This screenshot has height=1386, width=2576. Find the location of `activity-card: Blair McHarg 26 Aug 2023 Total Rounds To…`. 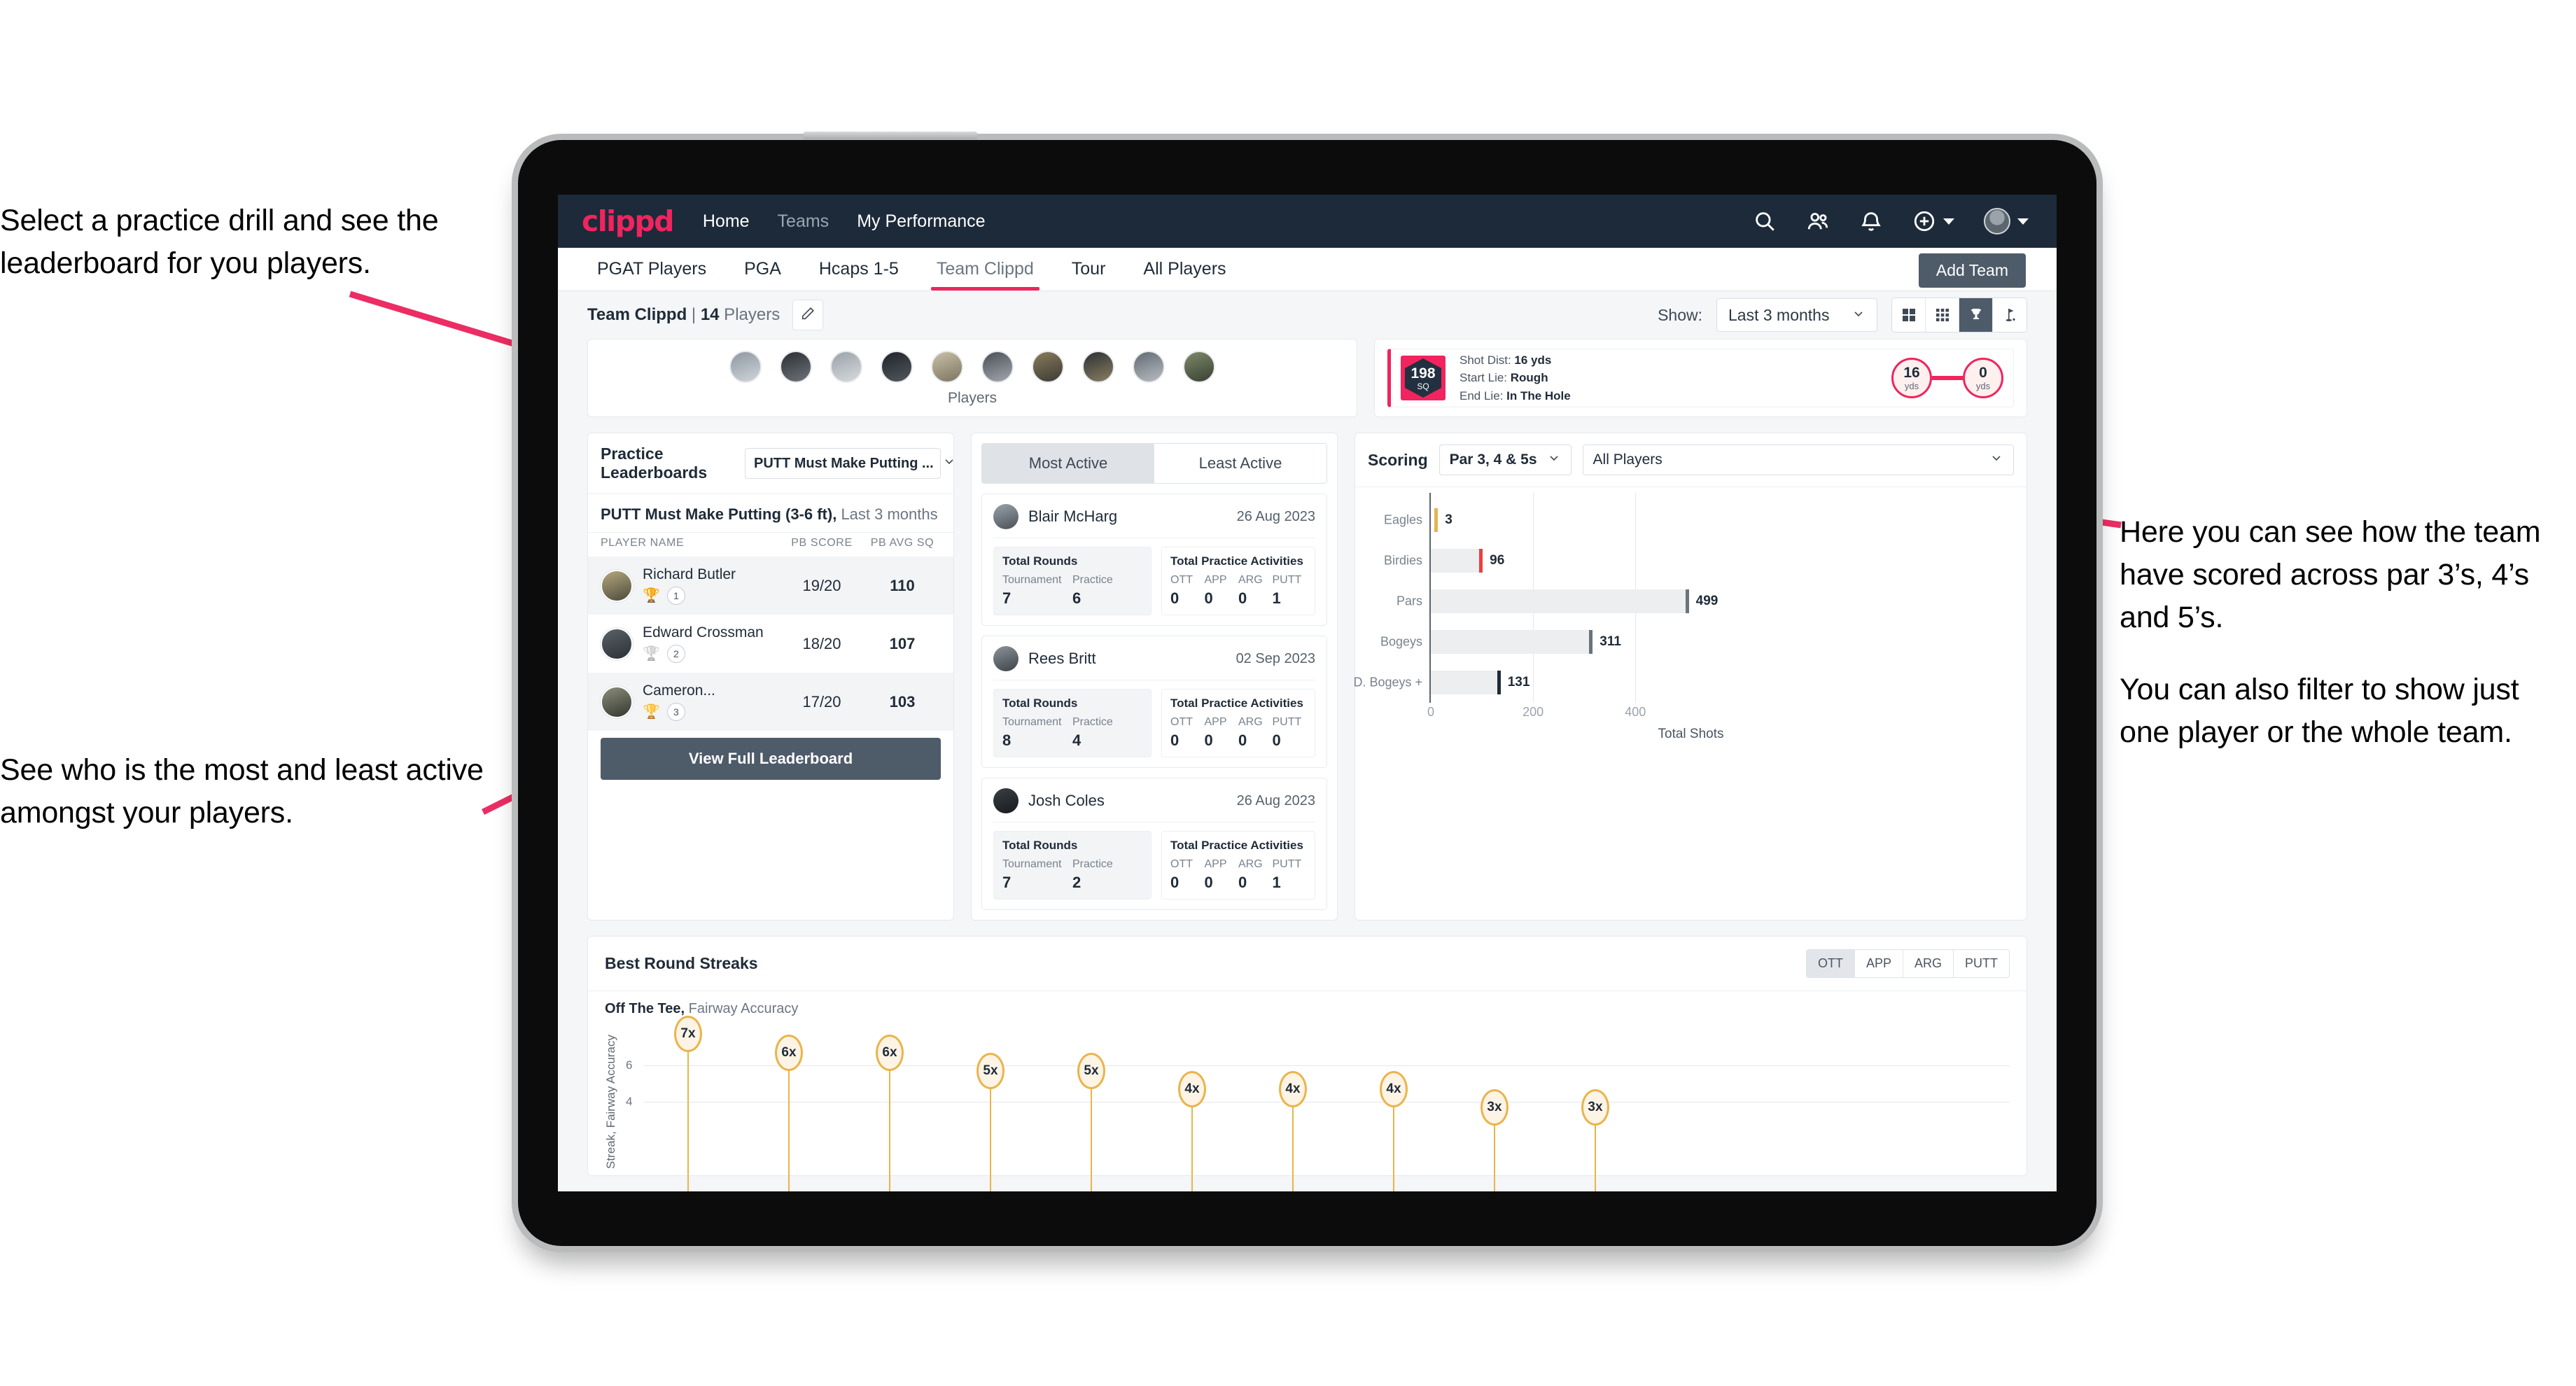

activity-card: Blair McHarg 26 Aug 2023 Total Rounds To… is located at coordinates (1154, 559).